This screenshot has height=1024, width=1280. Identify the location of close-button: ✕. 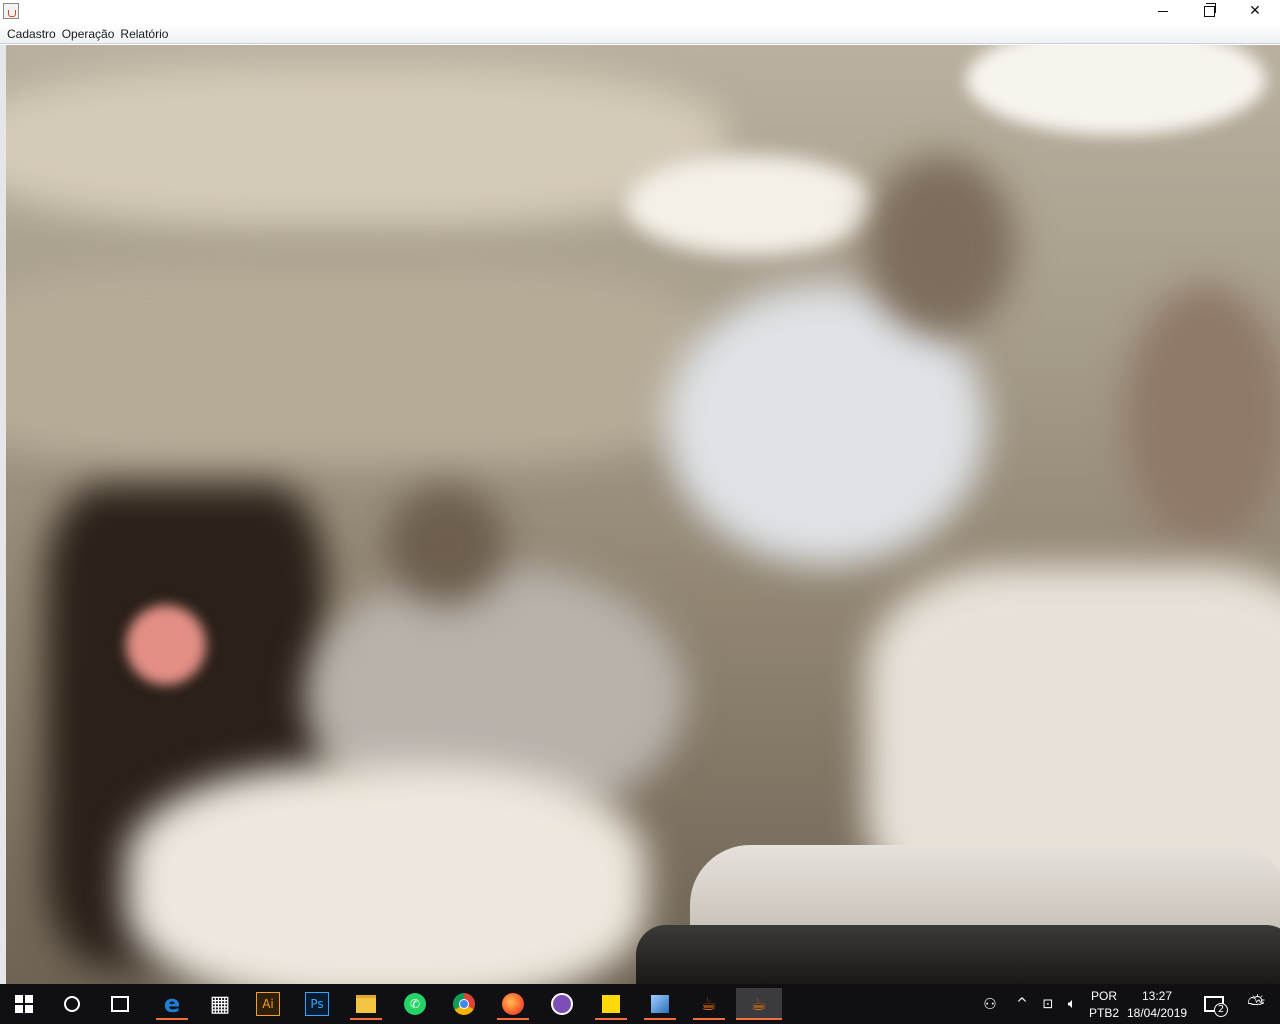
(1255, 11).